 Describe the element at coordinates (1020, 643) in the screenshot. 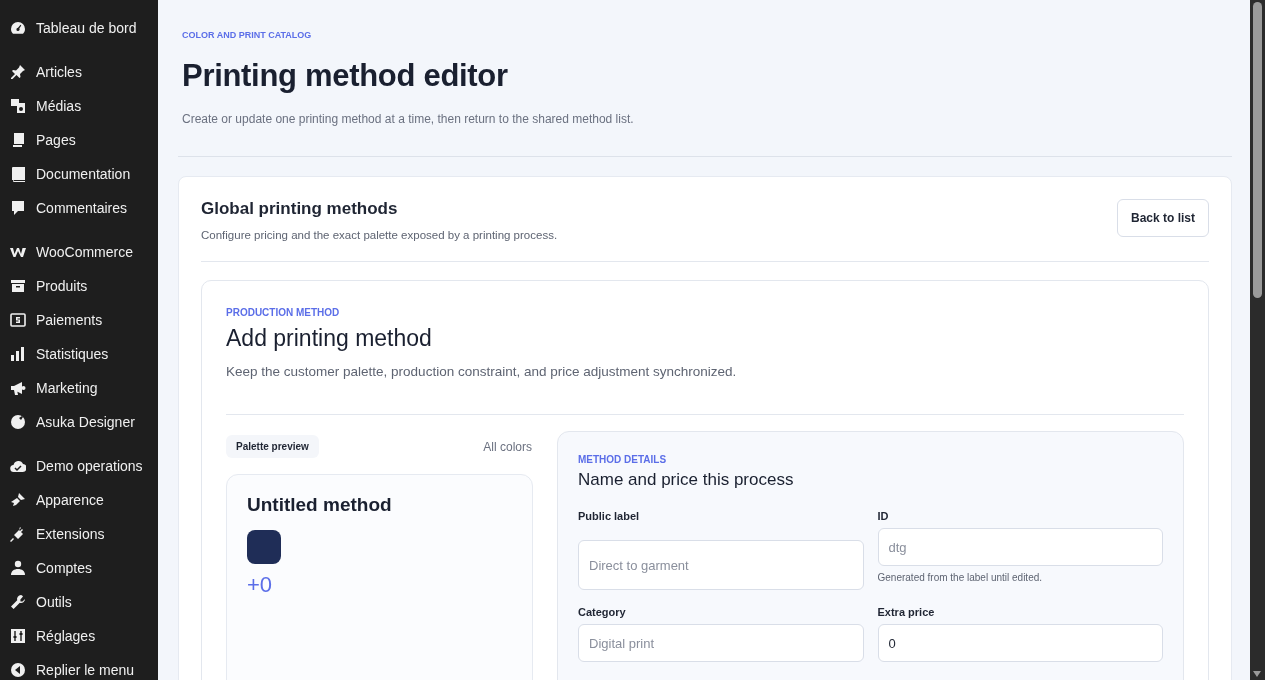

I see `text-field: 0` at that location.